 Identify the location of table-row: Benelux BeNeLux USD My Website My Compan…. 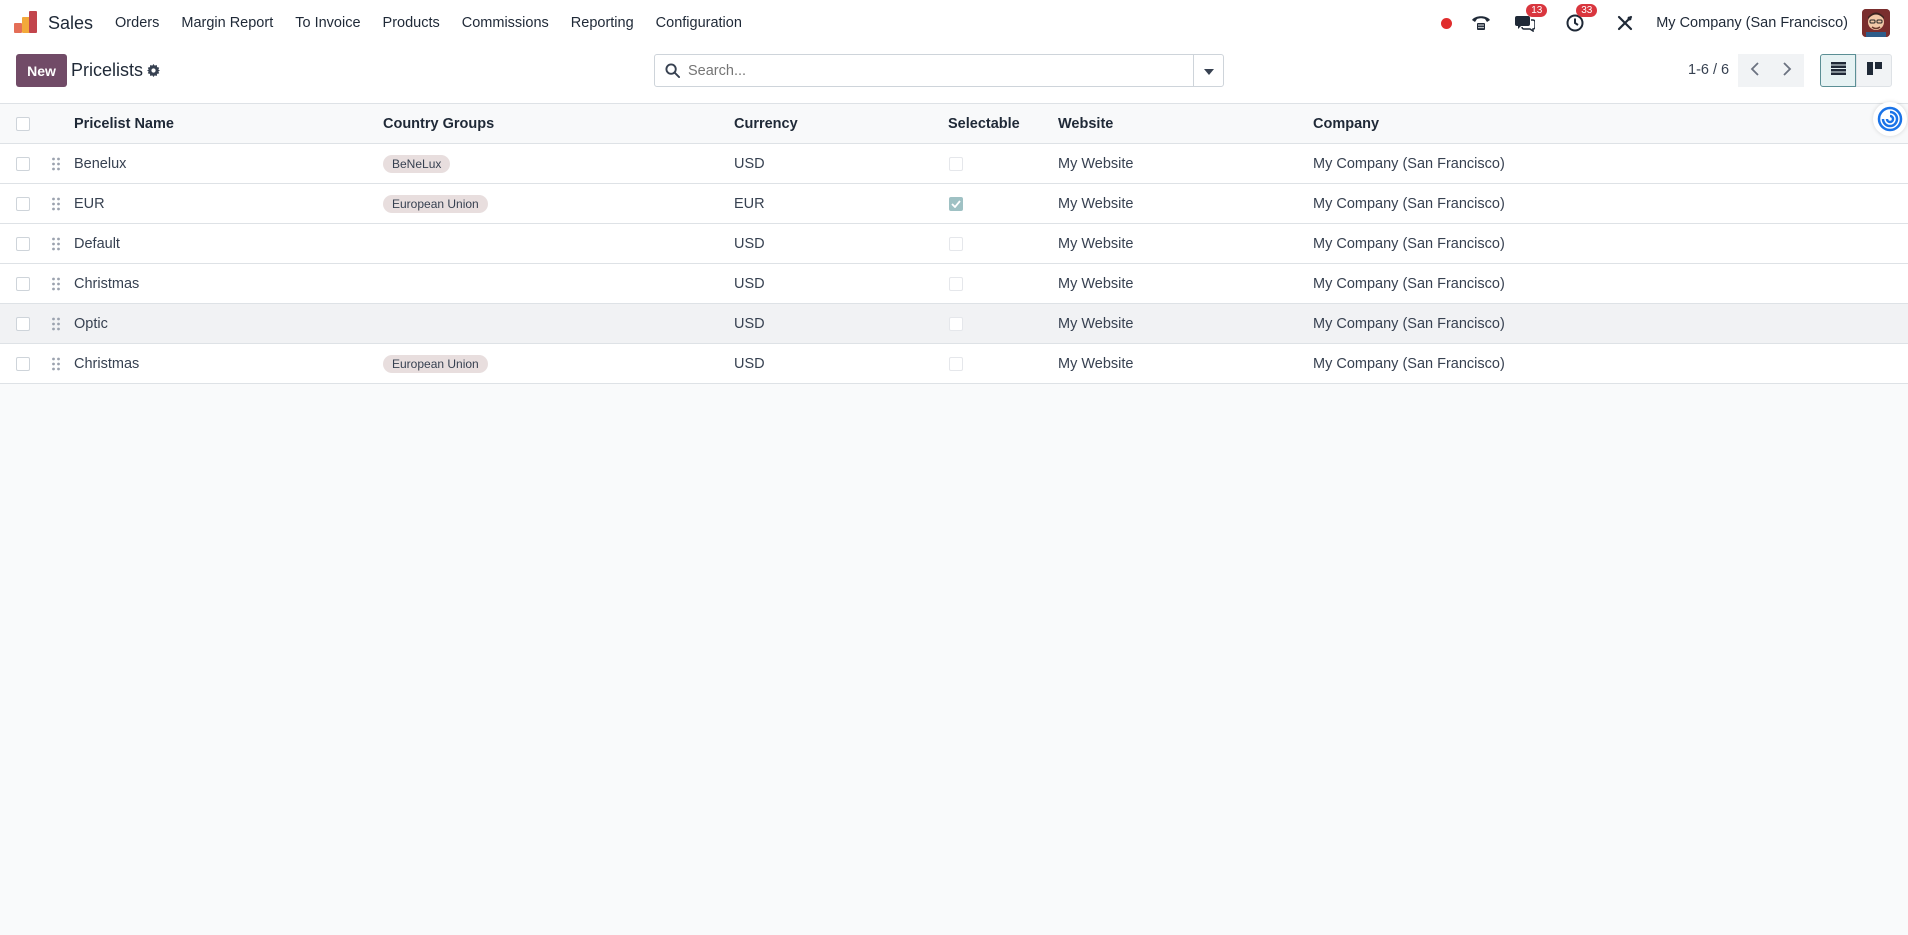
(954, 164).